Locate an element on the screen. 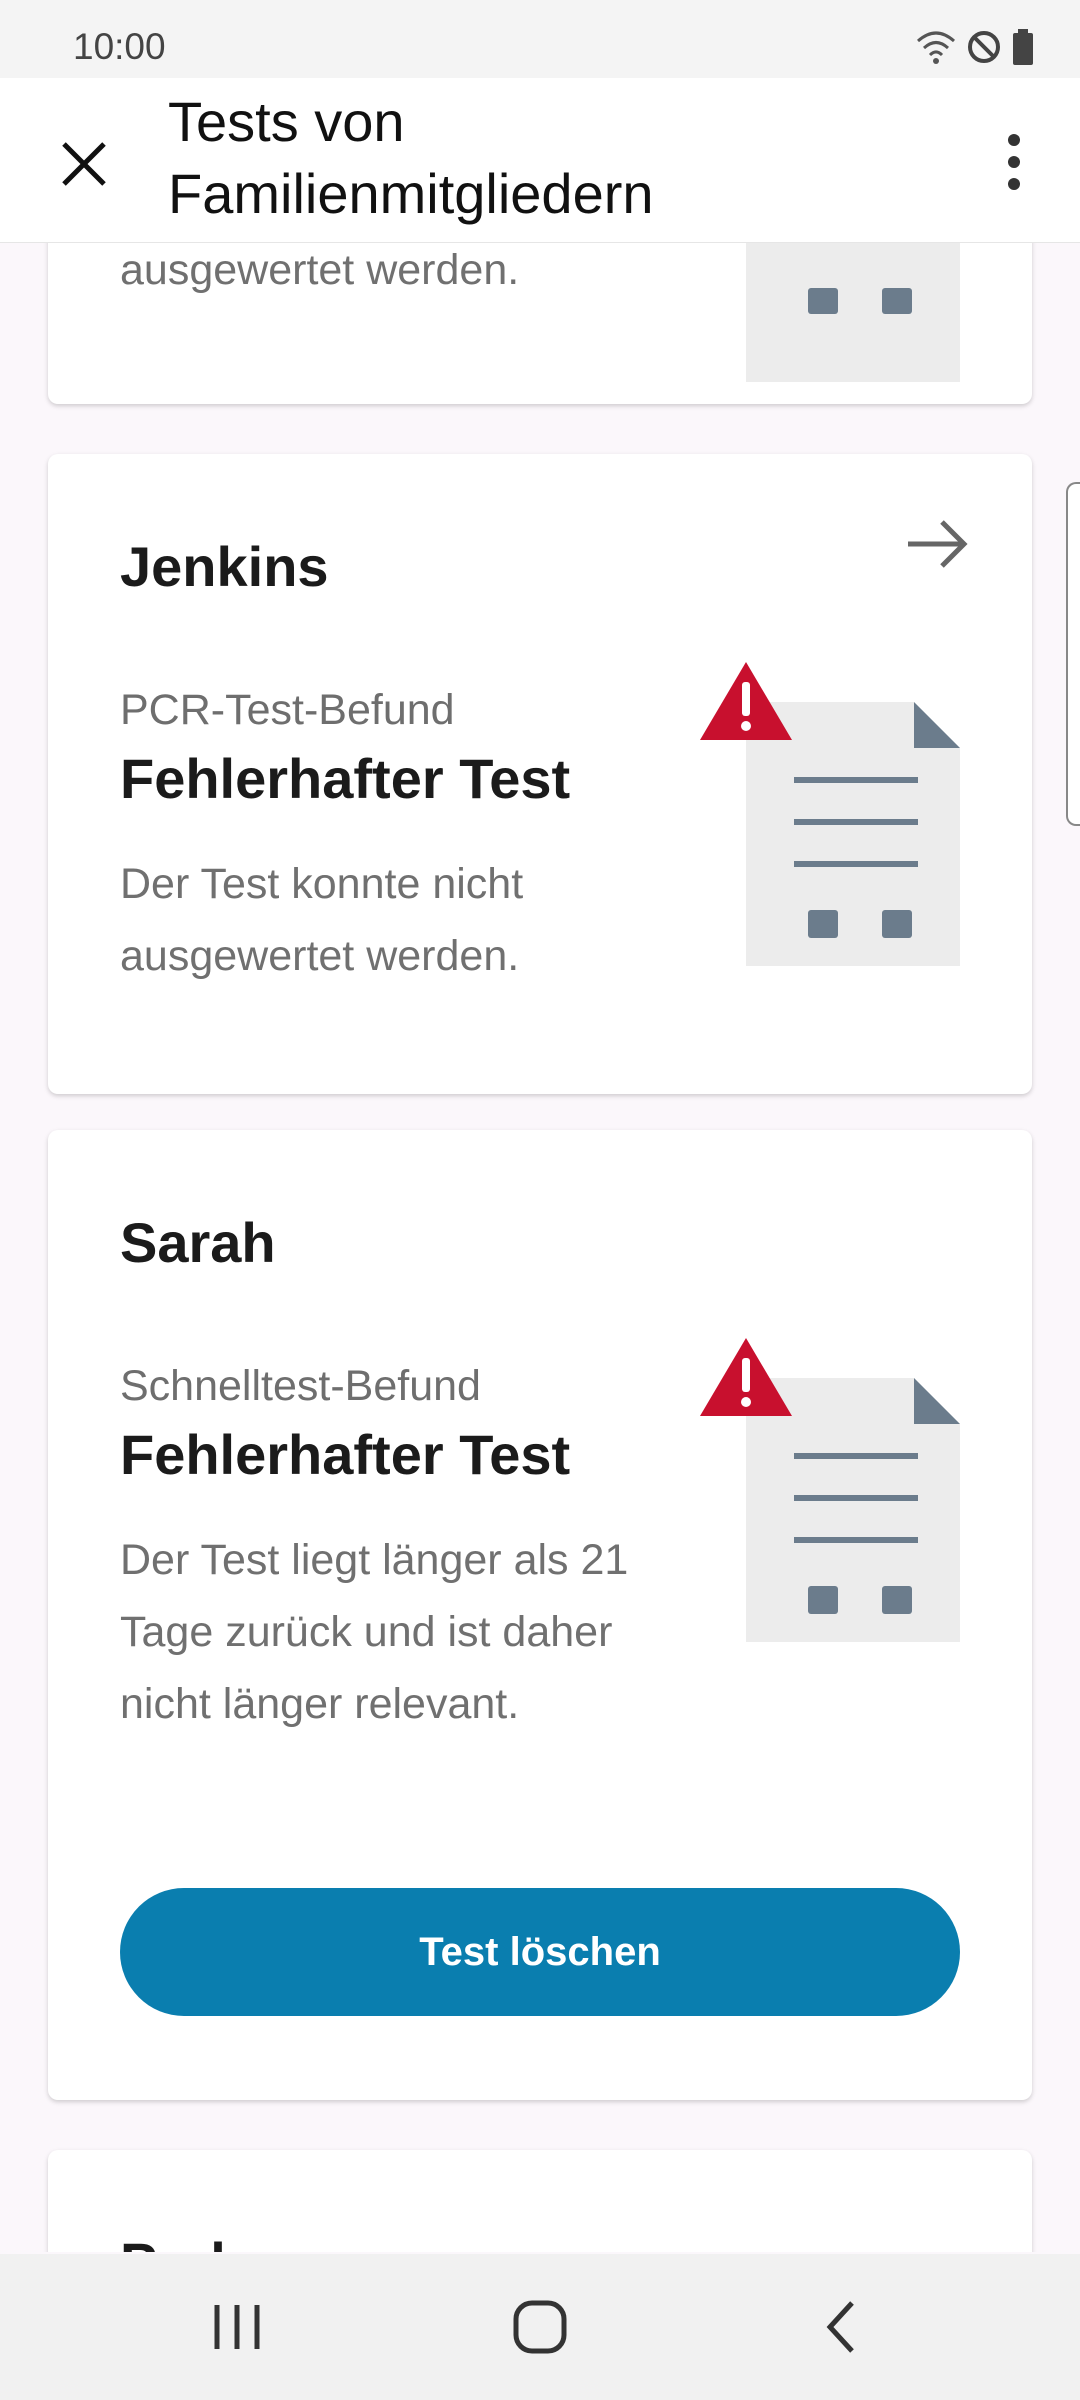  recent-apps-icon is located at coordinates (237, 2327).